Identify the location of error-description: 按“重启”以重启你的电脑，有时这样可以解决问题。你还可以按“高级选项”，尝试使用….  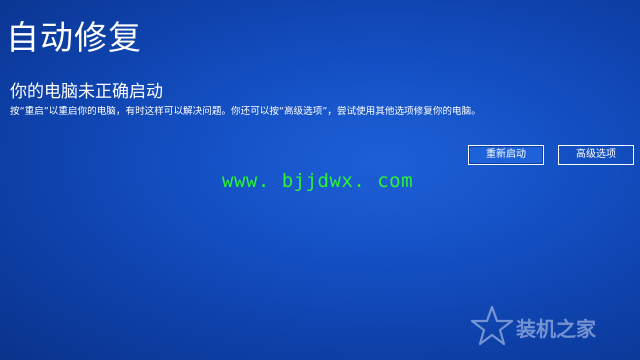
(245, 111).